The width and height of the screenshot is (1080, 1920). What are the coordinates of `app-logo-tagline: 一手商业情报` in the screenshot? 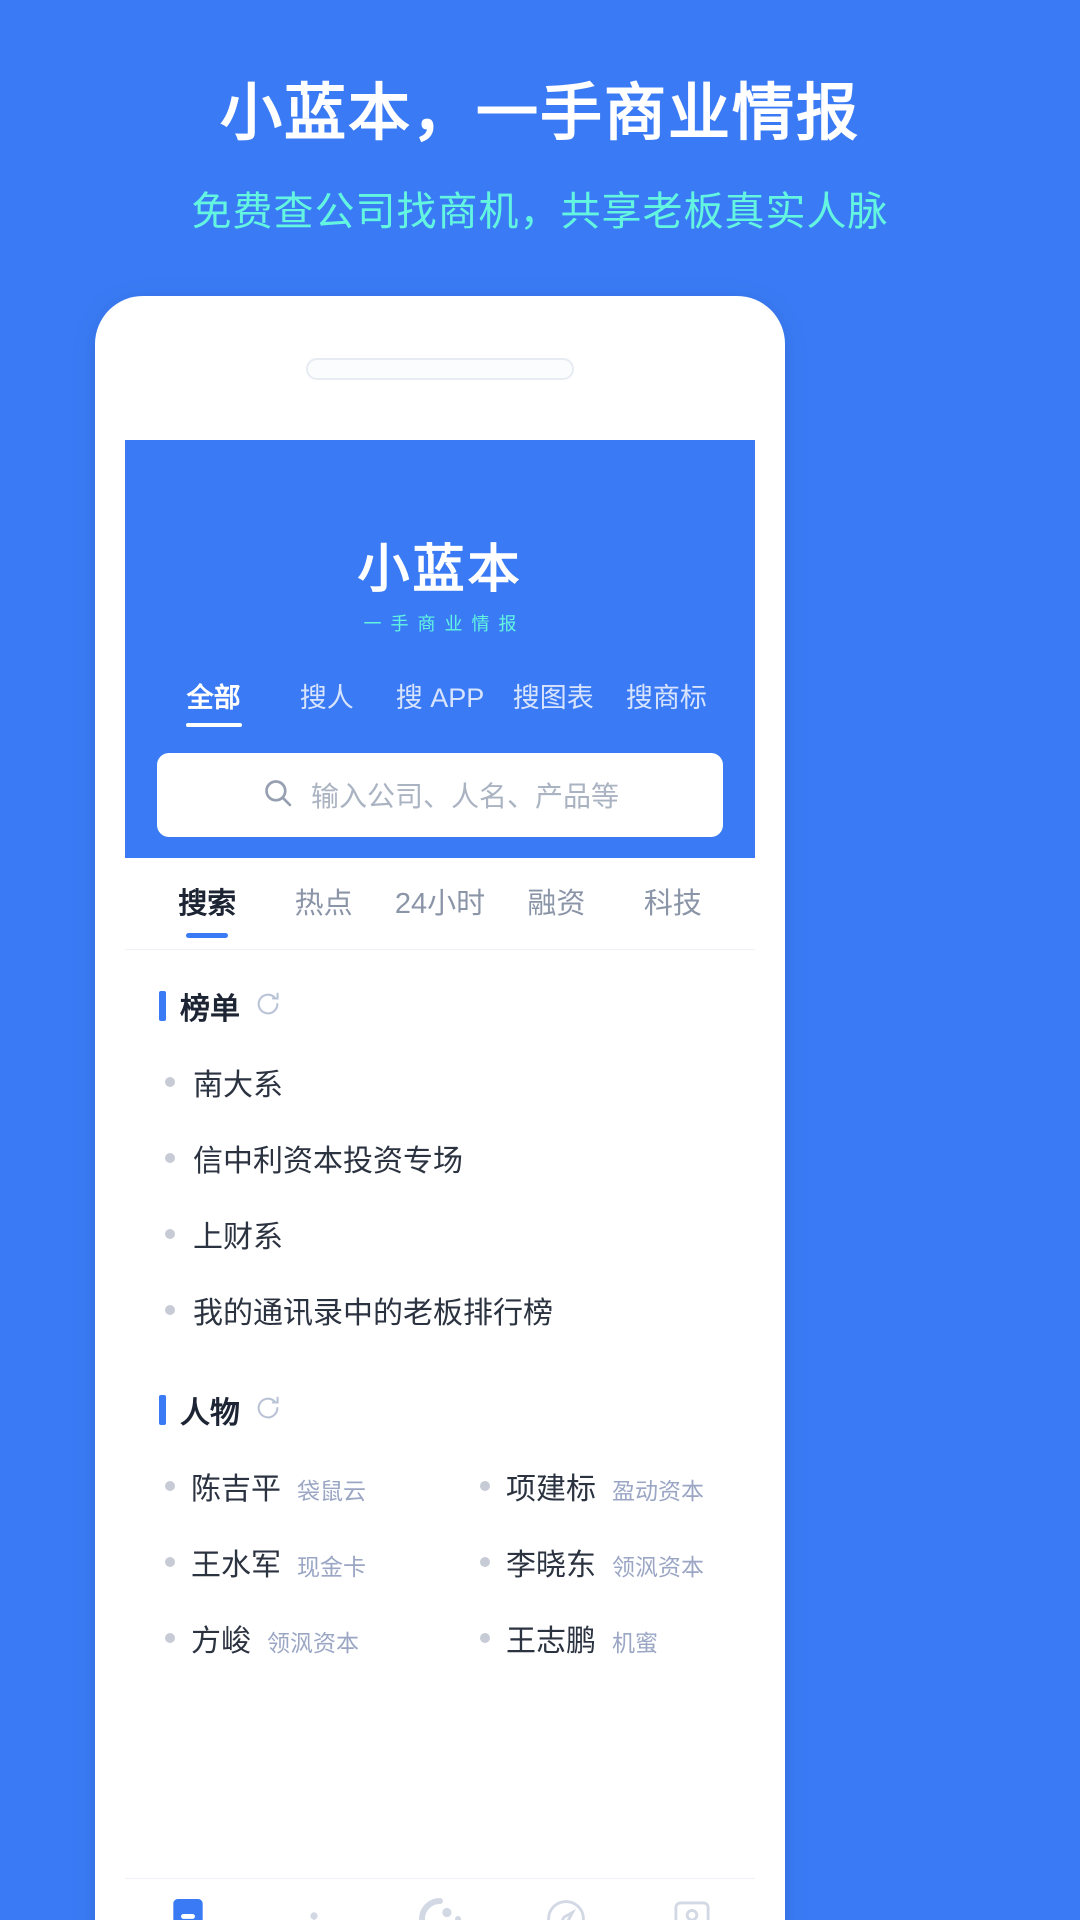 It's located at (444, 624).